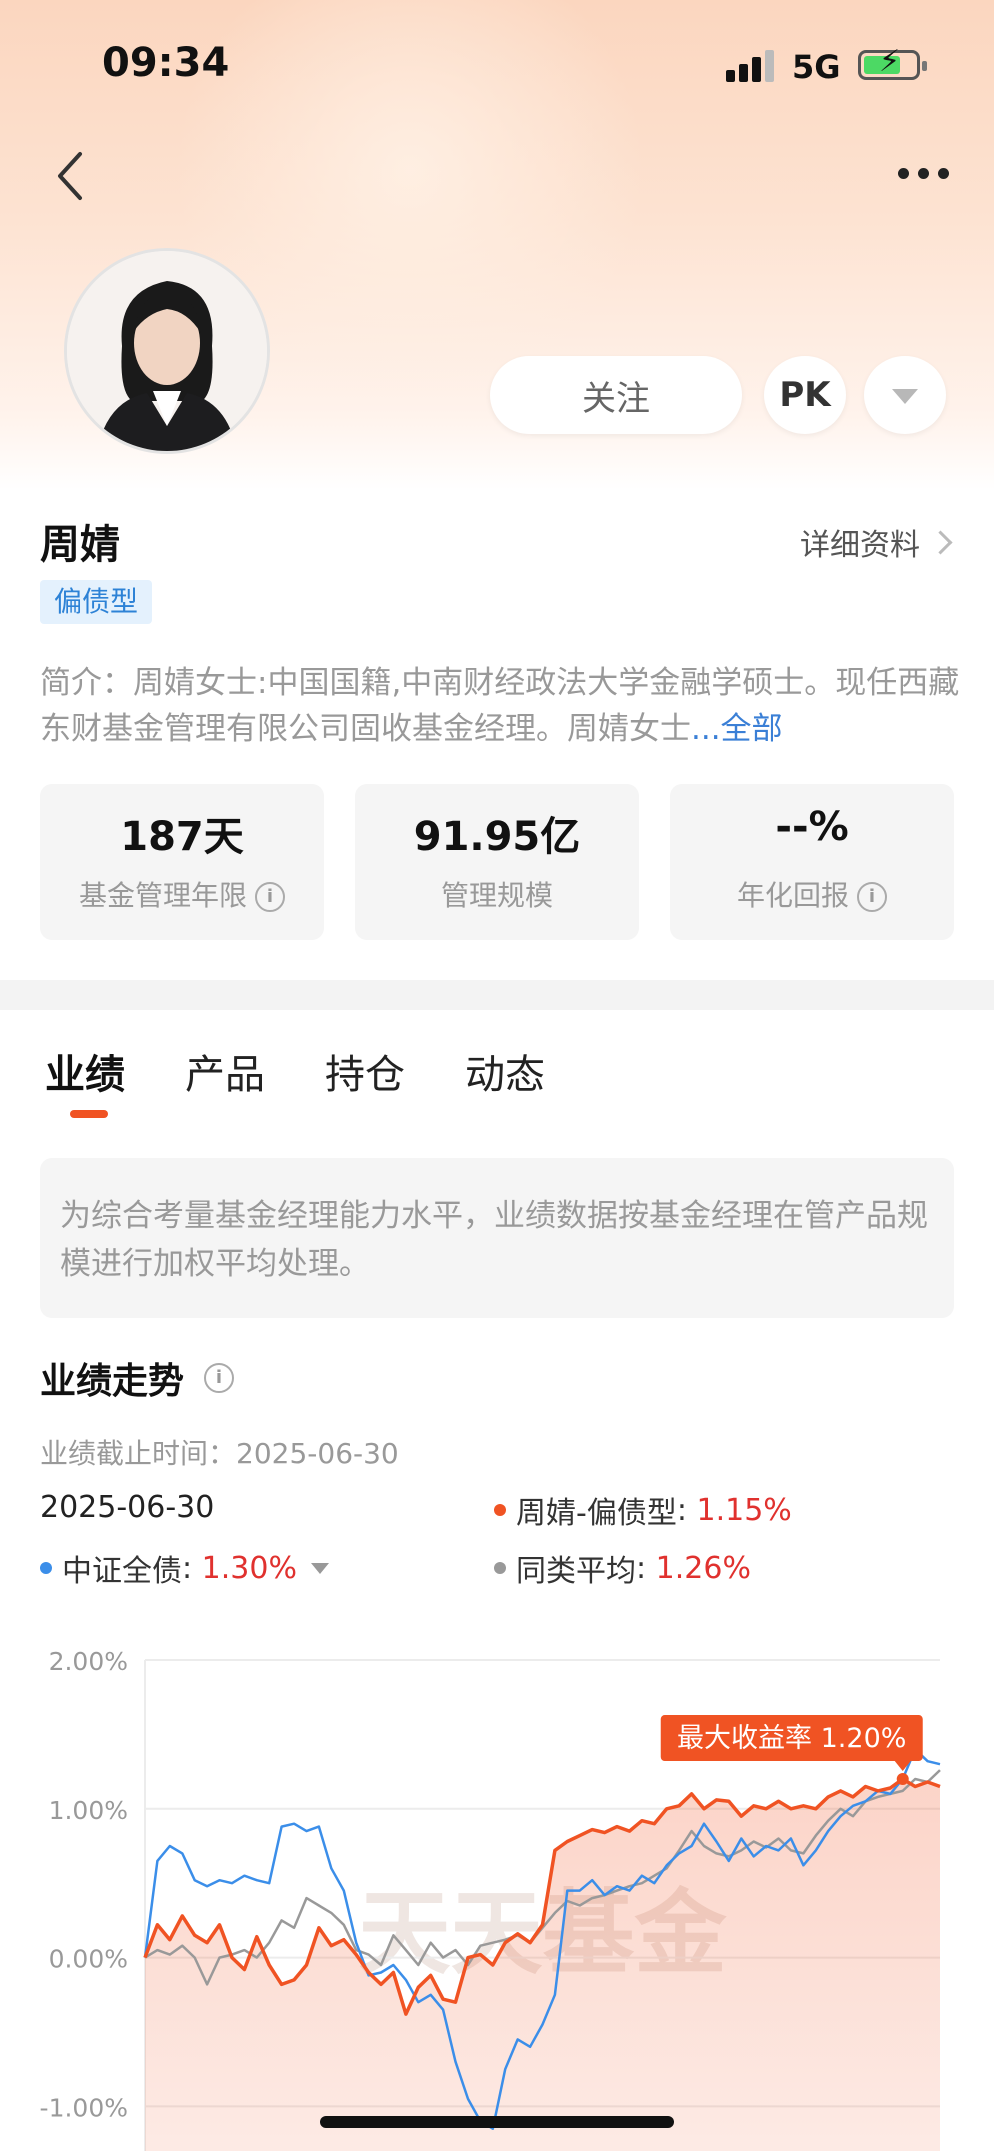  I want to click on stat-value: 91.95亿, so click(497, 837).